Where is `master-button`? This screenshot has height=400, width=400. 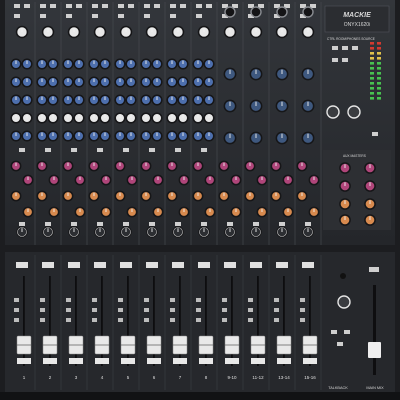 master-button is located at coordinates (375, 134).